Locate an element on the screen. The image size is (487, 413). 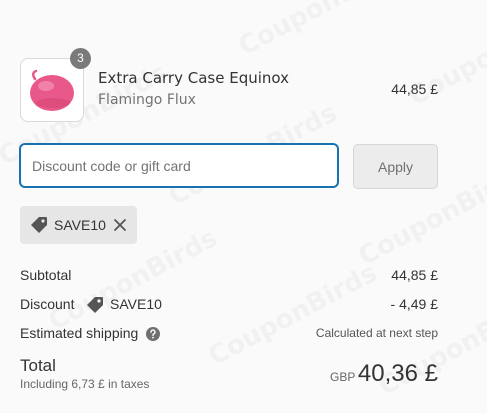
apply-discount-button: Apply is located at coordinates (395, 166).